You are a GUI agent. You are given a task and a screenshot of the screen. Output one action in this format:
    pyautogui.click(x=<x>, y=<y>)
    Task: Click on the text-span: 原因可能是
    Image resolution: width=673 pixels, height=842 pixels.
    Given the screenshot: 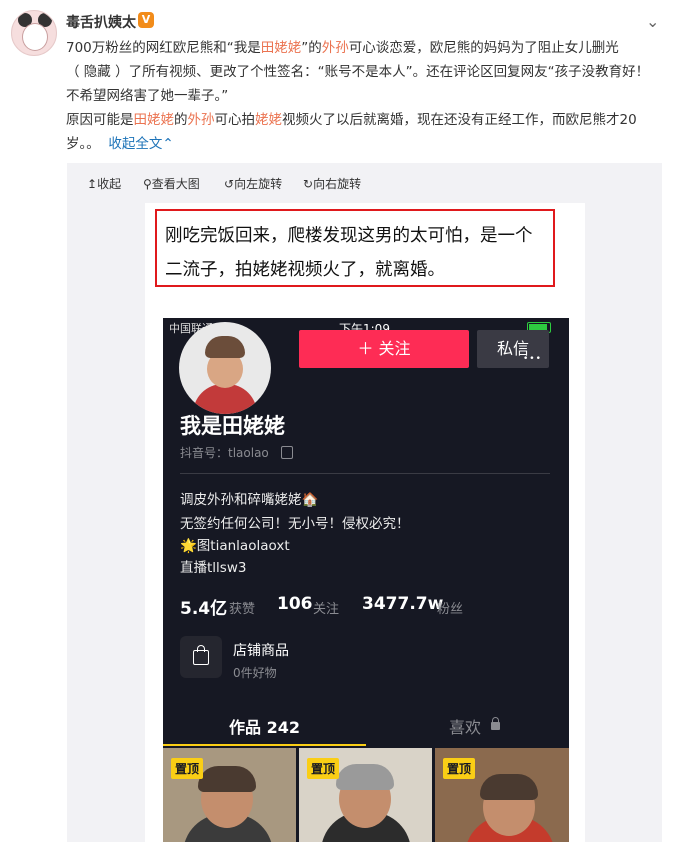 What is the action you would take?
    pyautogui.click(x=100, y=120)
    